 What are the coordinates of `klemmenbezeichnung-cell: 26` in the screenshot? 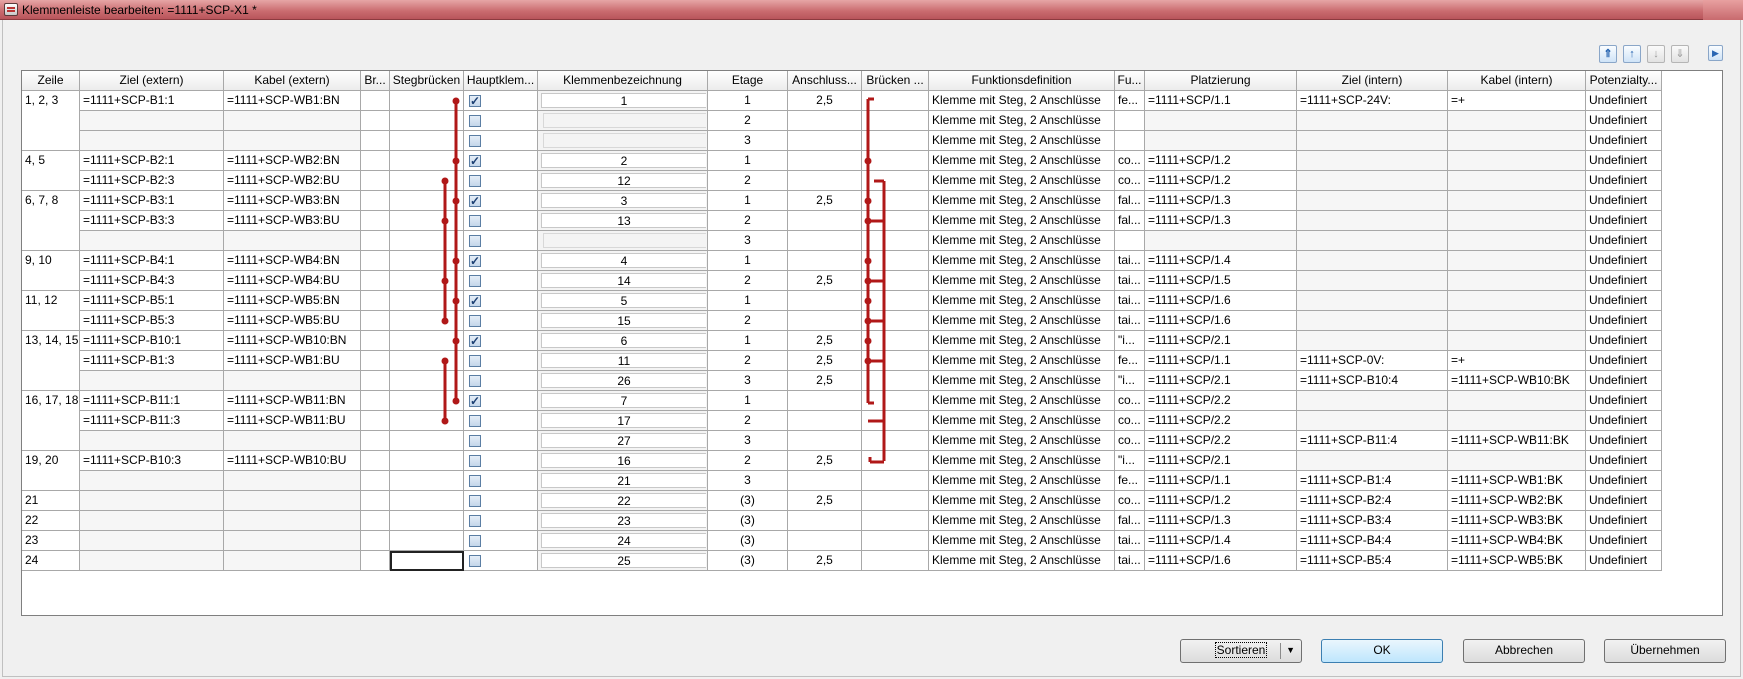 It's located at (623, 381).